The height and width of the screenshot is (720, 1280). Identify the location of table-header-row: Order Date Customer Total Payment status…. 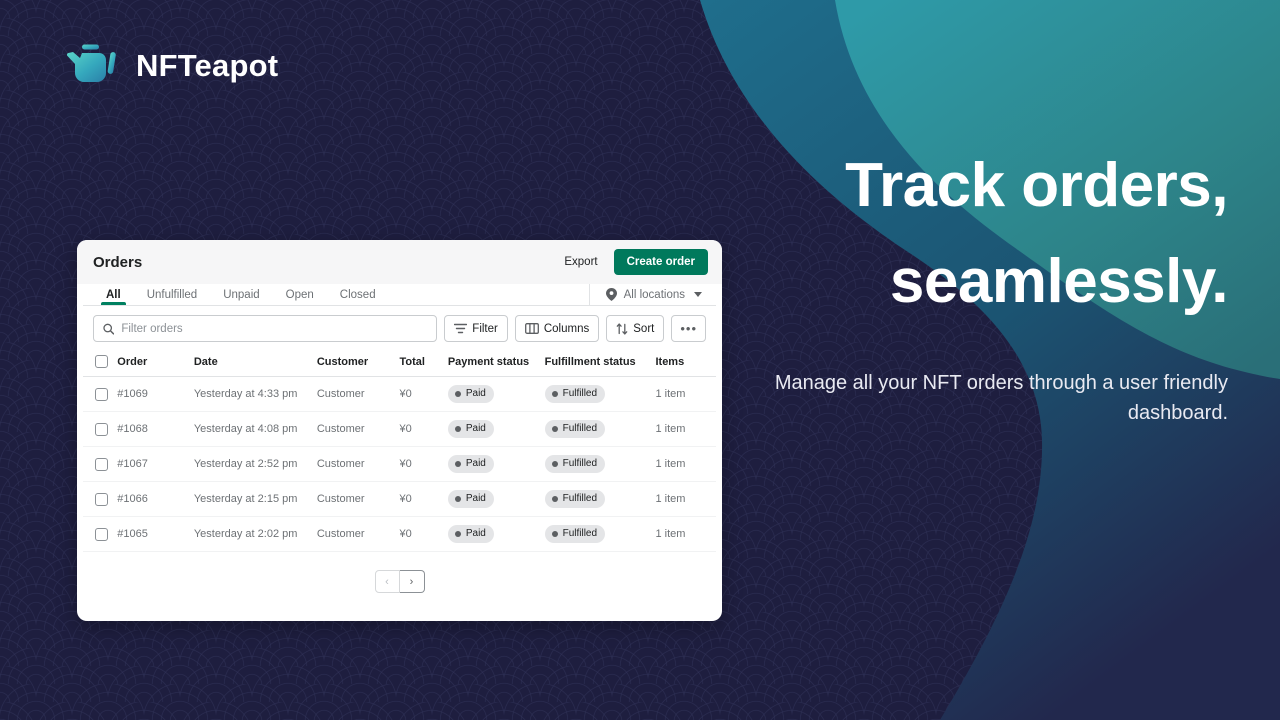
(399, 363).